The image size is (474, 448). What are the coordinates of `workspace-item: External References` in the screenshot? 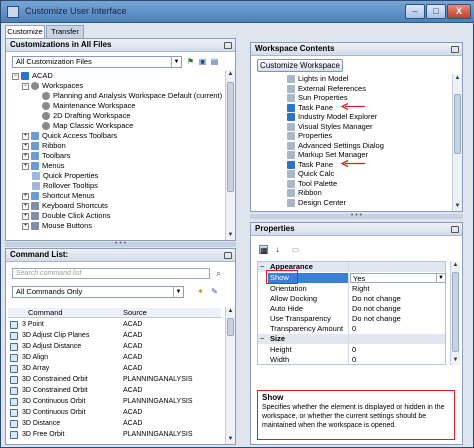 It's located at (326, 88).